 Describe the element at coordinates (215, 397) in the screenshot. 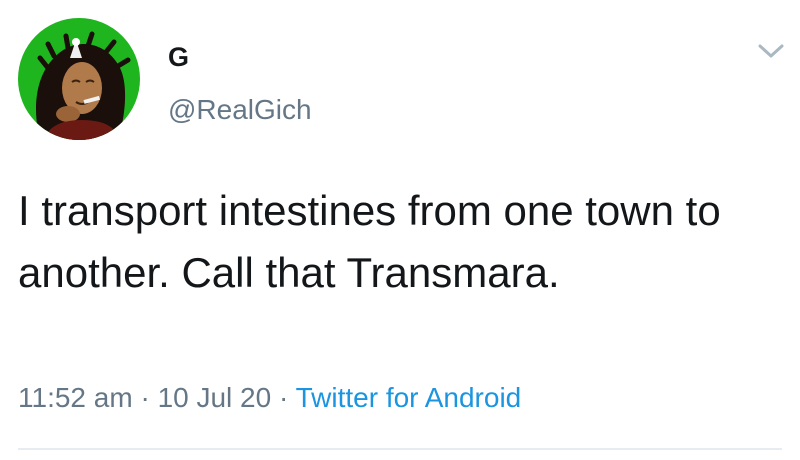

I see `tweet-date: 10 Jul 20` at that location.